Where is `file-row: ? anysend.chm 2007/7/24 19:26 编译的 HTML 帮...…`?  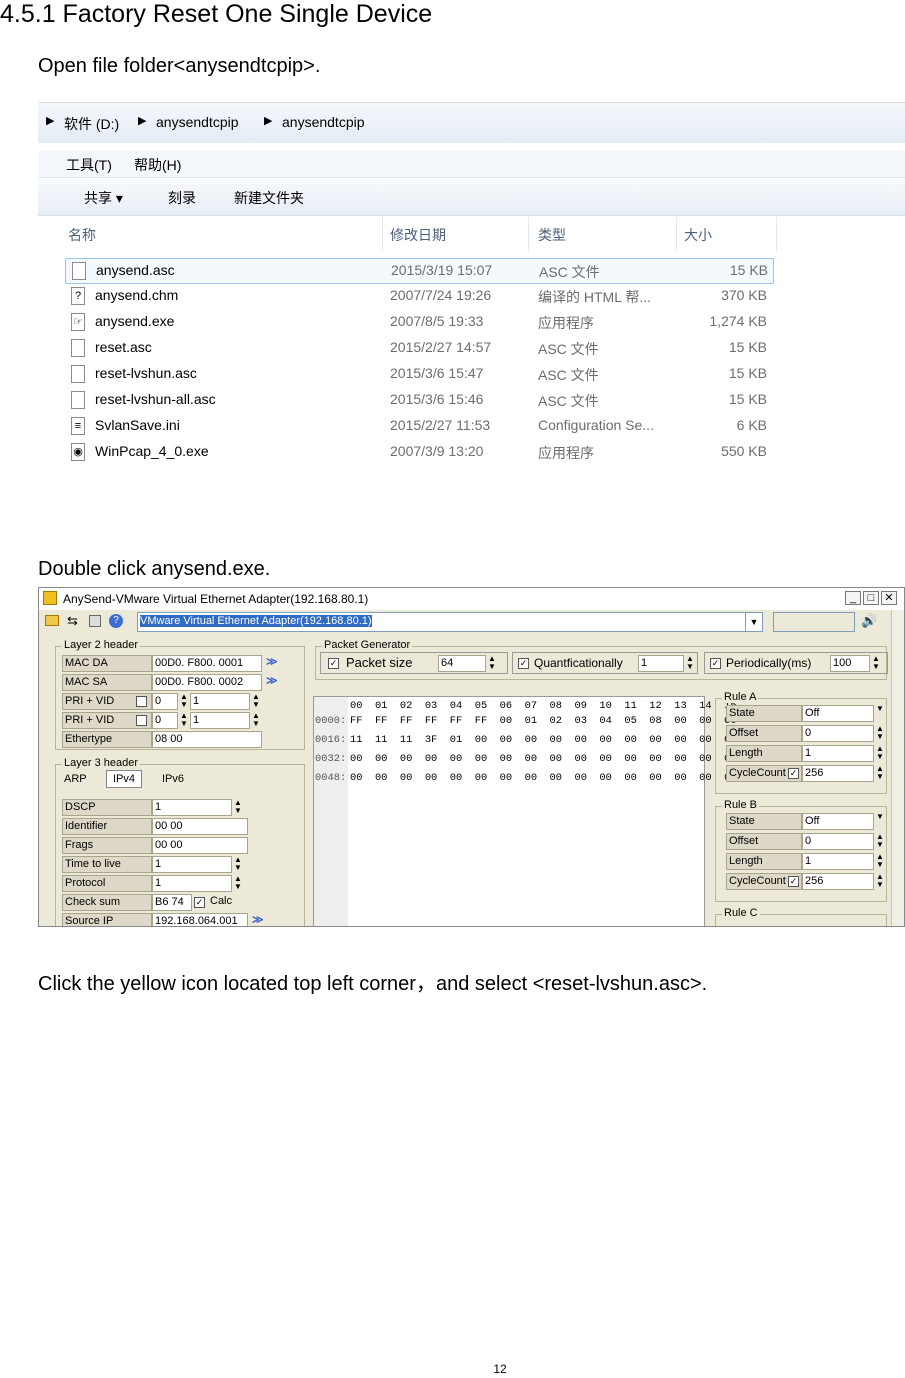
file-row: ? anysend.chm 2007/7/24 19:26 编译的 HTML 帮...… is located at coordinates (418, 296).